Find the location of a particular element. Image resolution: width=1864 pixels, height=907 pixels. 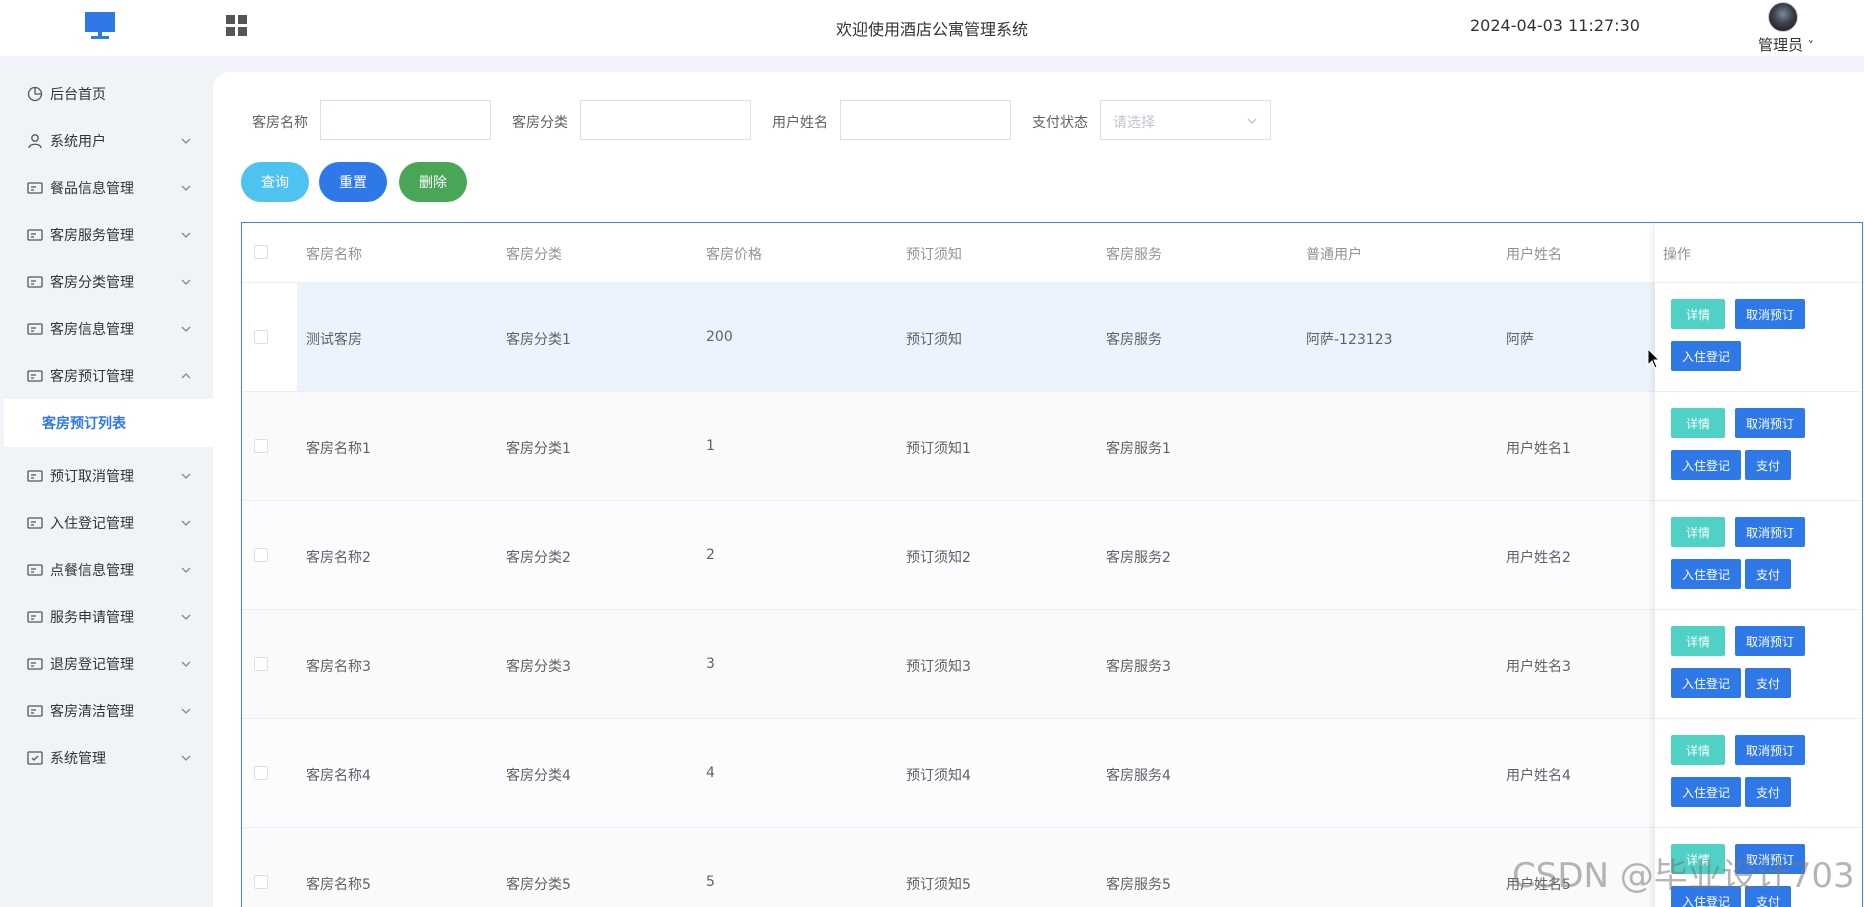

cell-price: 5 is located at coordinates (710, 882).